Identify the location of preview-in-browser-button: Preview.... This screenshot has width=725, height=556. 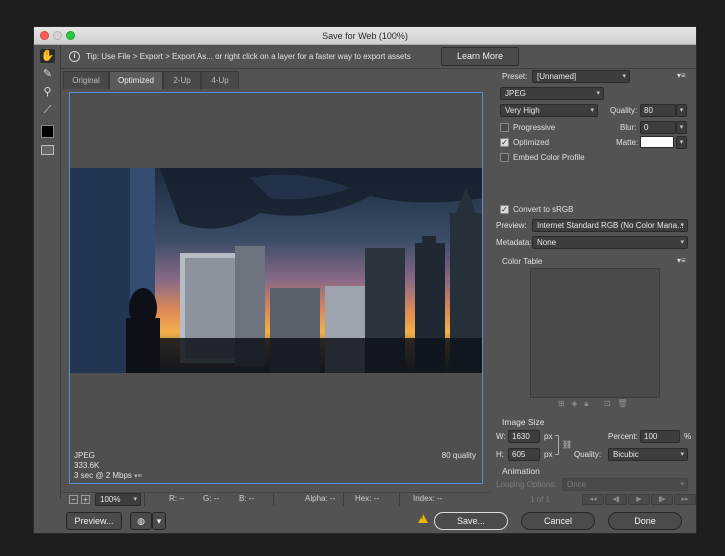
(94, 521).